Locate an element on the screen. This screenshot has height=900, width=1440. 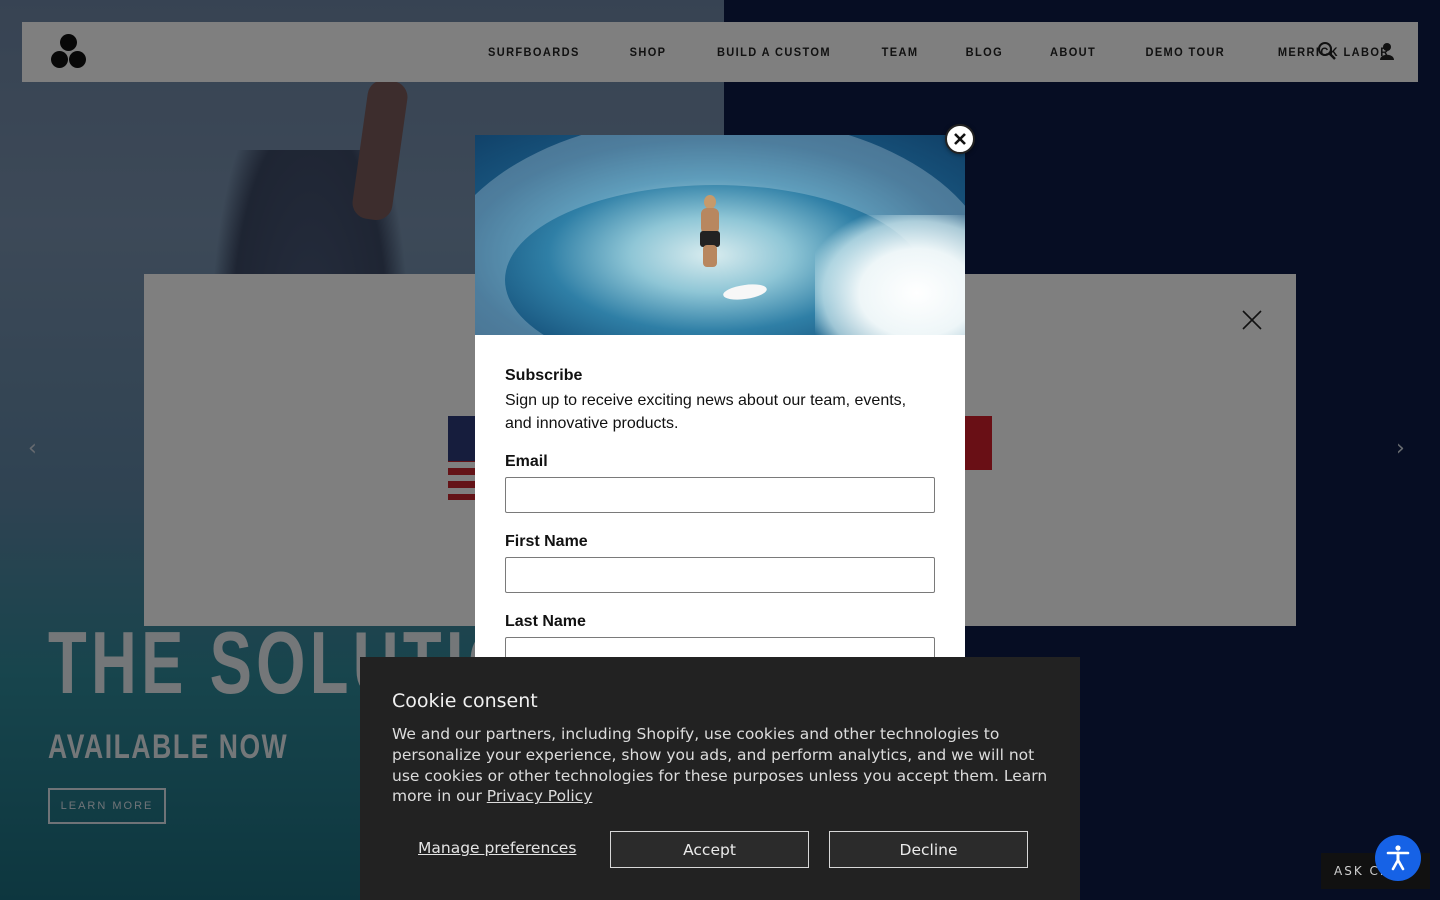
email-label: Email is located at coordinates (526, 461).